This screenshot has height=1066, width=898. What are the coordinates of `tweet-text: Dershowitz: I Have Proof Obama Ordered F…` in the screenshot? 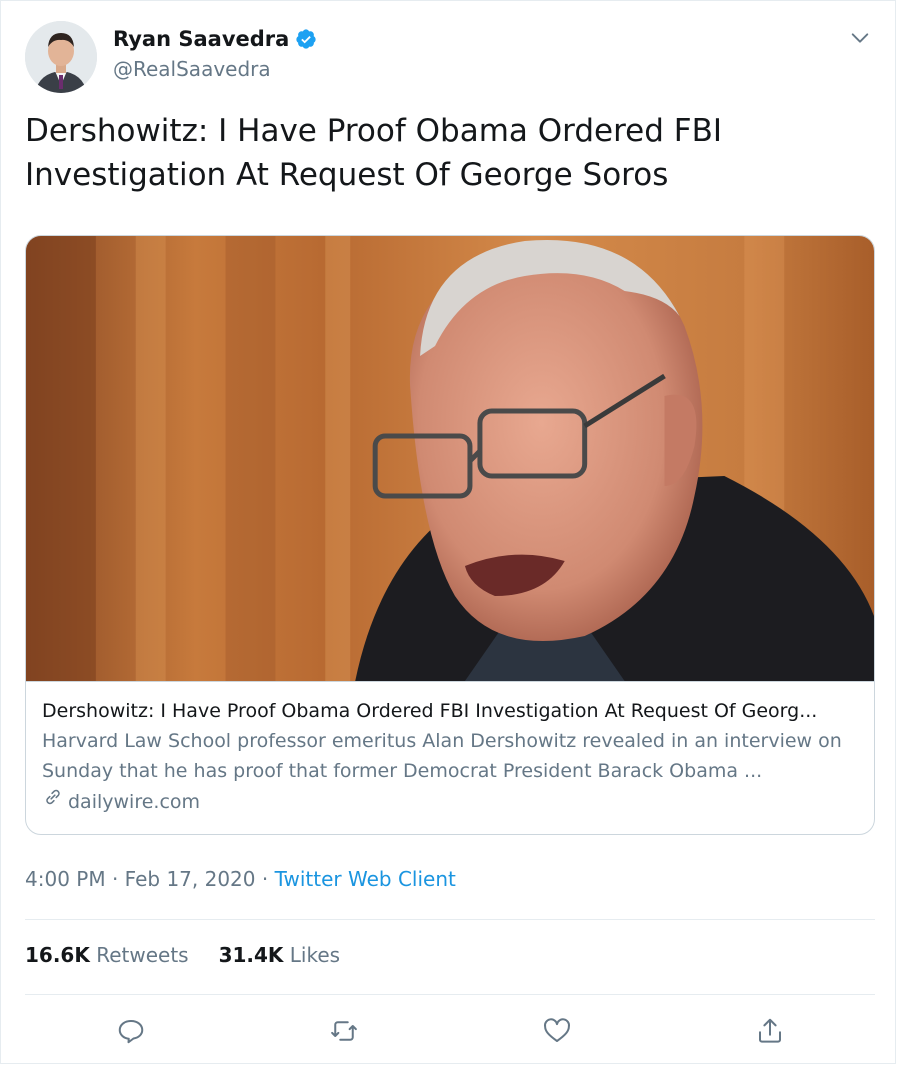 It's located at (374, 153).